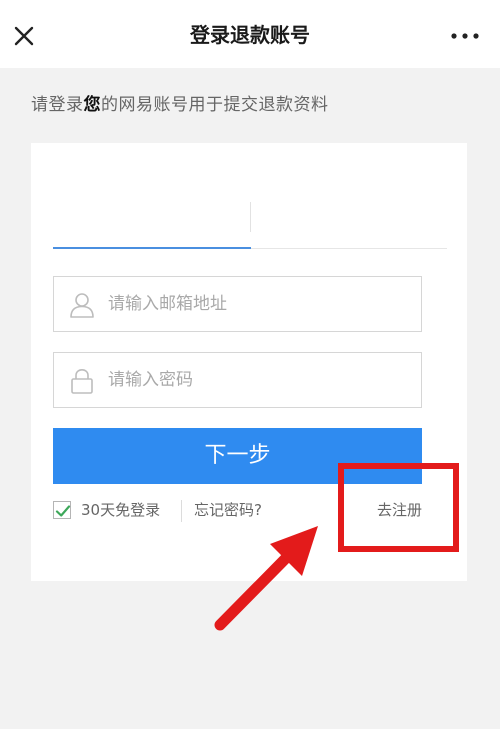 The height and width of the screenshot is (729, 500). What do you see at coordinates (465, 36) in the screenshot?
I see `more-icon` at bounding box center [465, 36].